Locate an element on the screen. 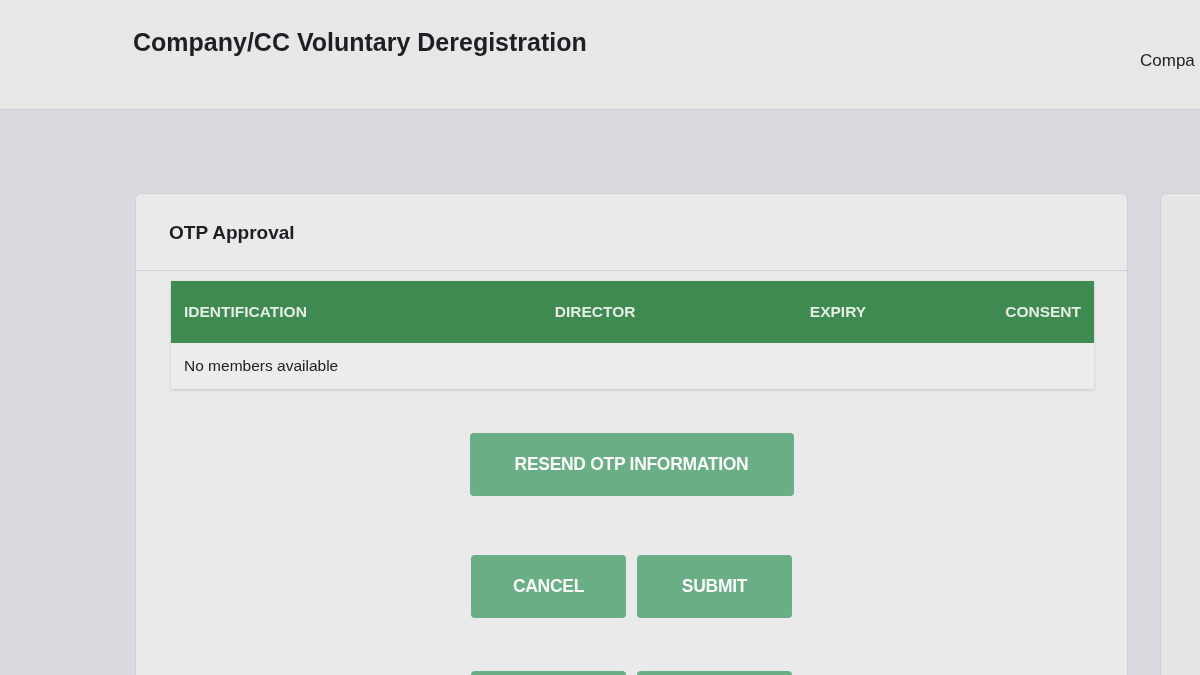 This screenshot has height=675, width=1200. page-title: Company/CC Voluntary Deregistration is located at coordinates (360, 42).